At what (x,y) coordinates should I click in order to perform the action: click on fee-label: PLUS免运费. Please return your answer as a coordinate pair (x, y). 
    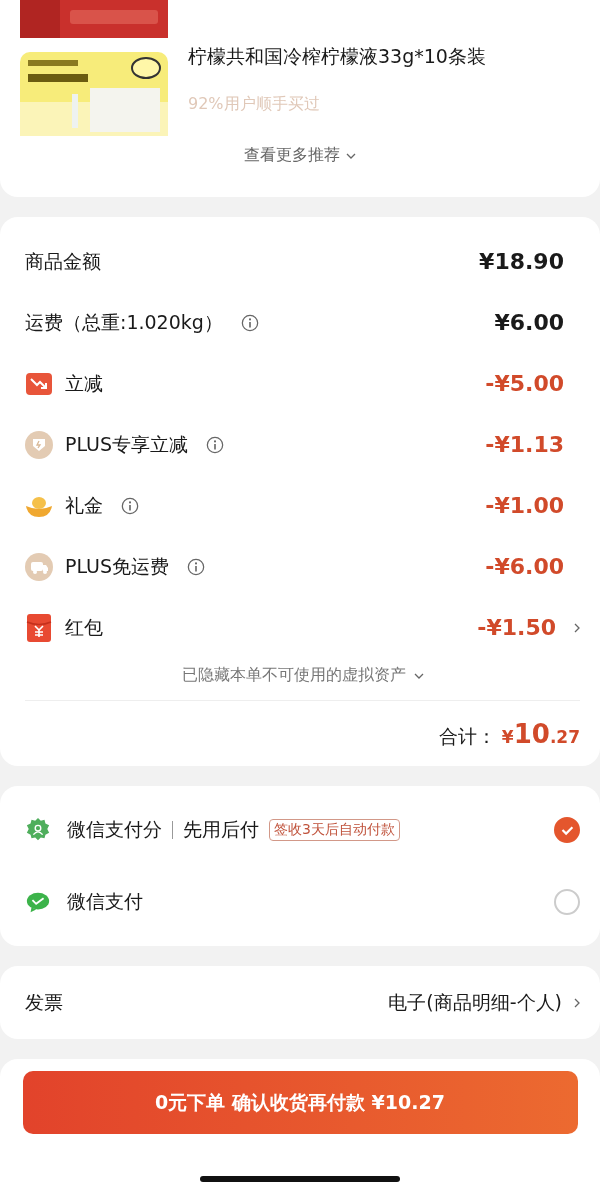
    Looking at the image, I should click on (117, 566).